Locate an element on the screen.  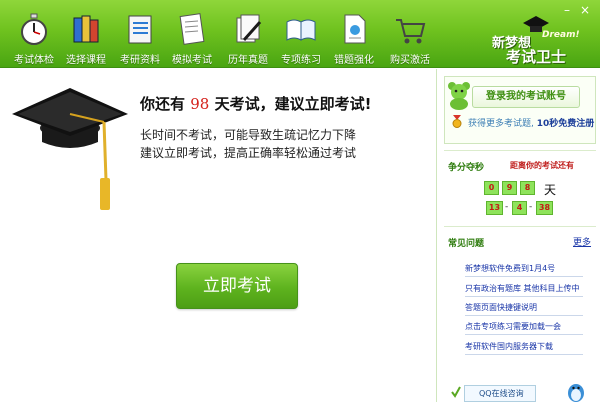
start-exam-button: 立即考试 is located at coordinates (237, 286).